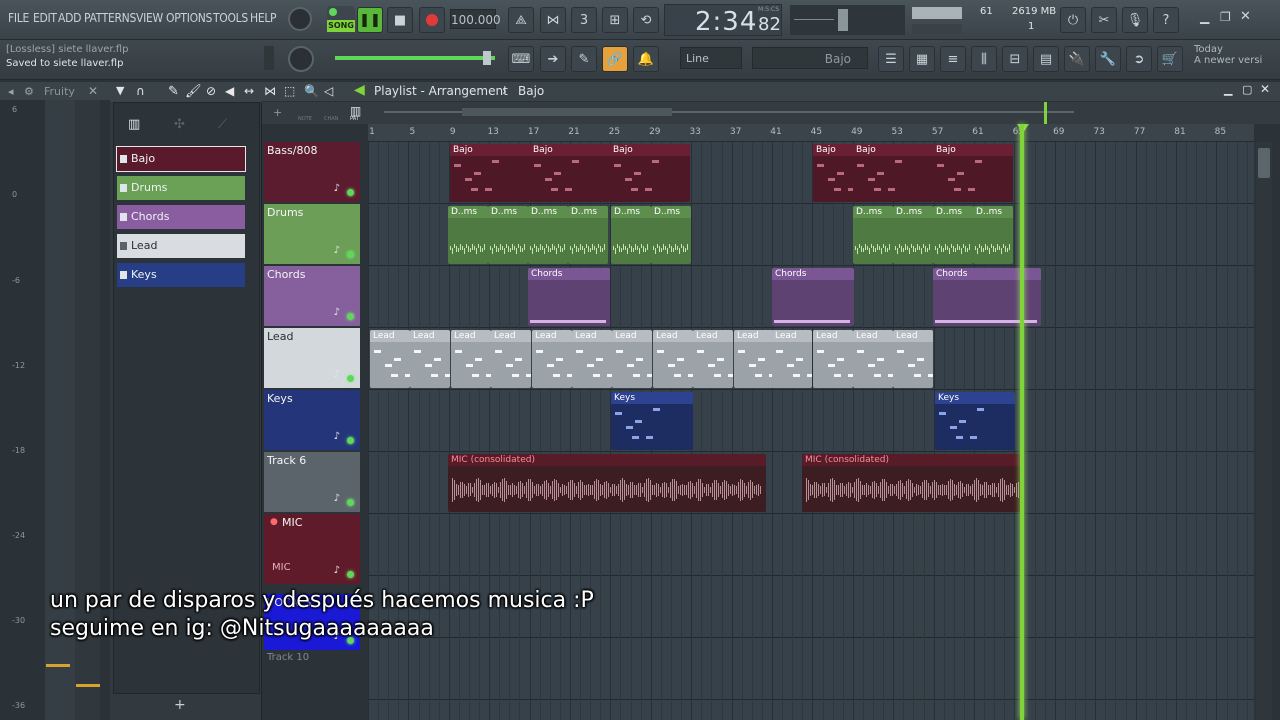 This screenshot has width=1280, height=720. Describe the element at coordinates (400, 20) in the screenshot. I see `stop-button: ■` at that location.